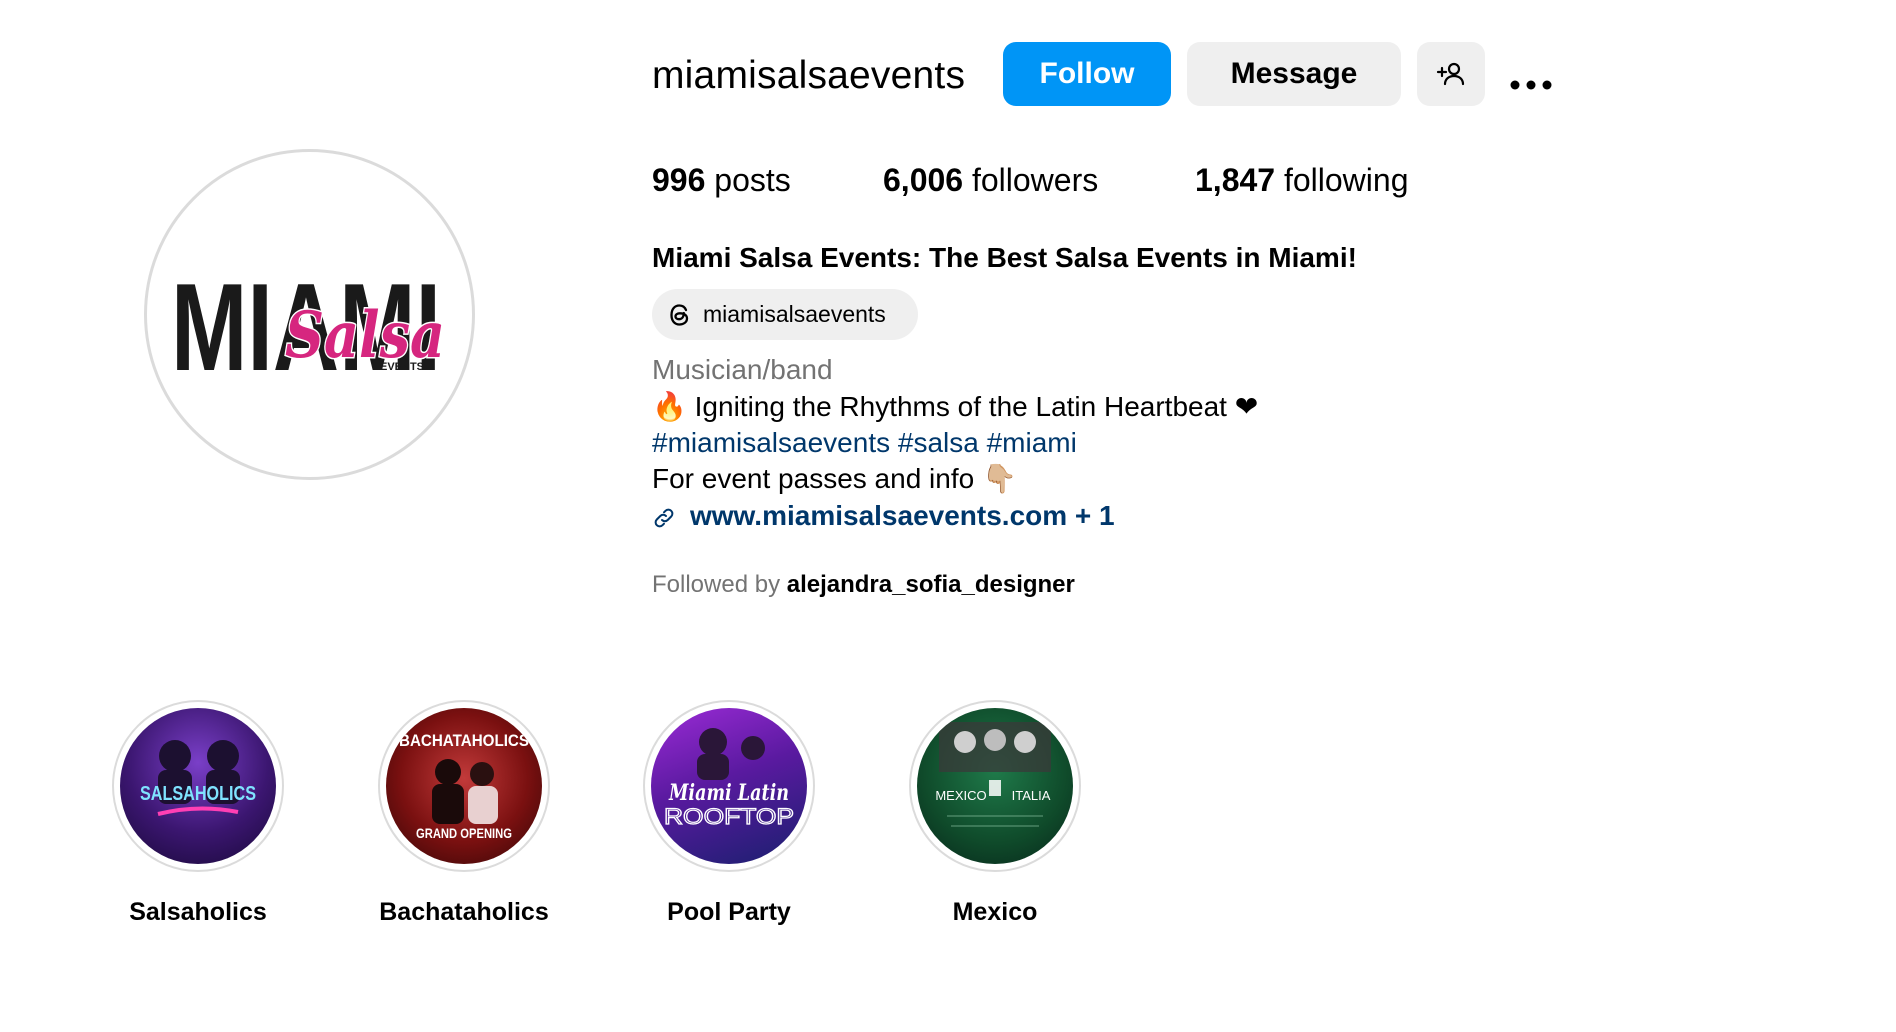 The height and width of the screenshot is (1032, 1896). I want to click on highlight-ring: MEXICO ITALIA, so click(995, 786).